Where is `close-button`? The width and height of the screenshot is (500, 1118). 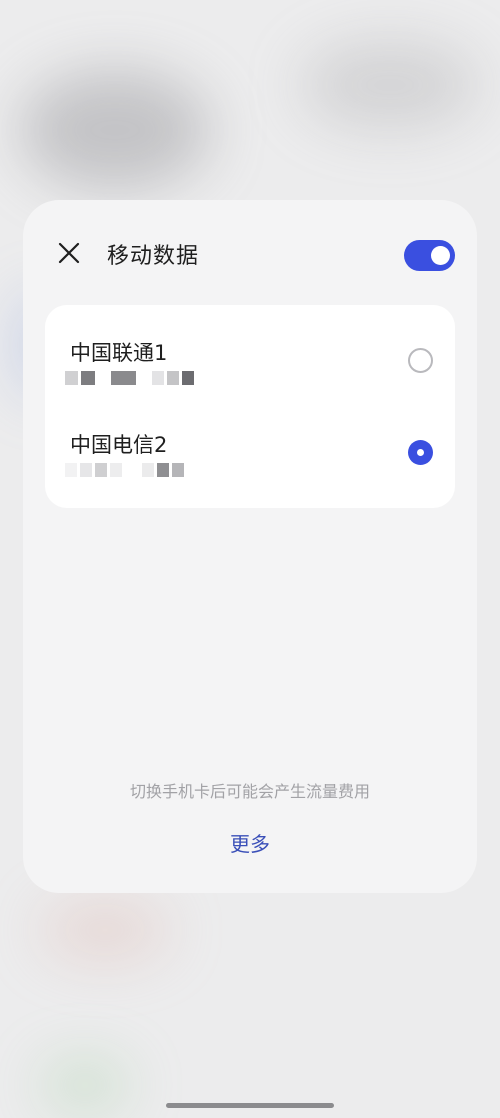 close-button is located at coordinates (69, 253).